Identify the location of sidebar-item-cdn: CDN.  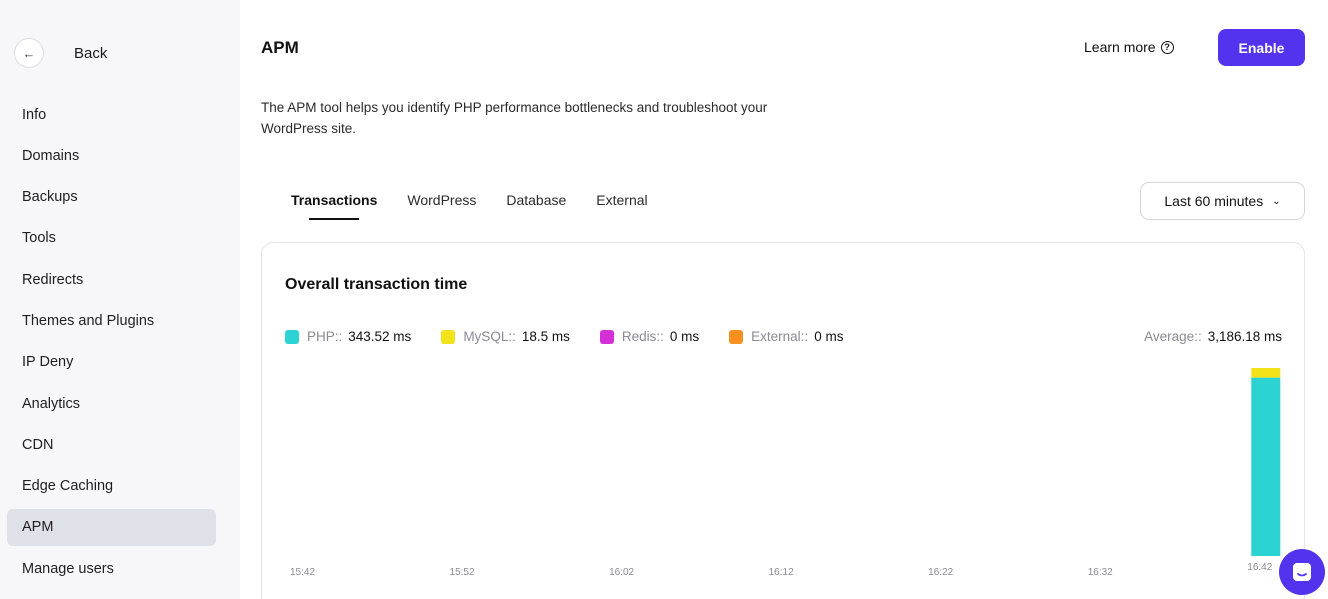
(111, 444).